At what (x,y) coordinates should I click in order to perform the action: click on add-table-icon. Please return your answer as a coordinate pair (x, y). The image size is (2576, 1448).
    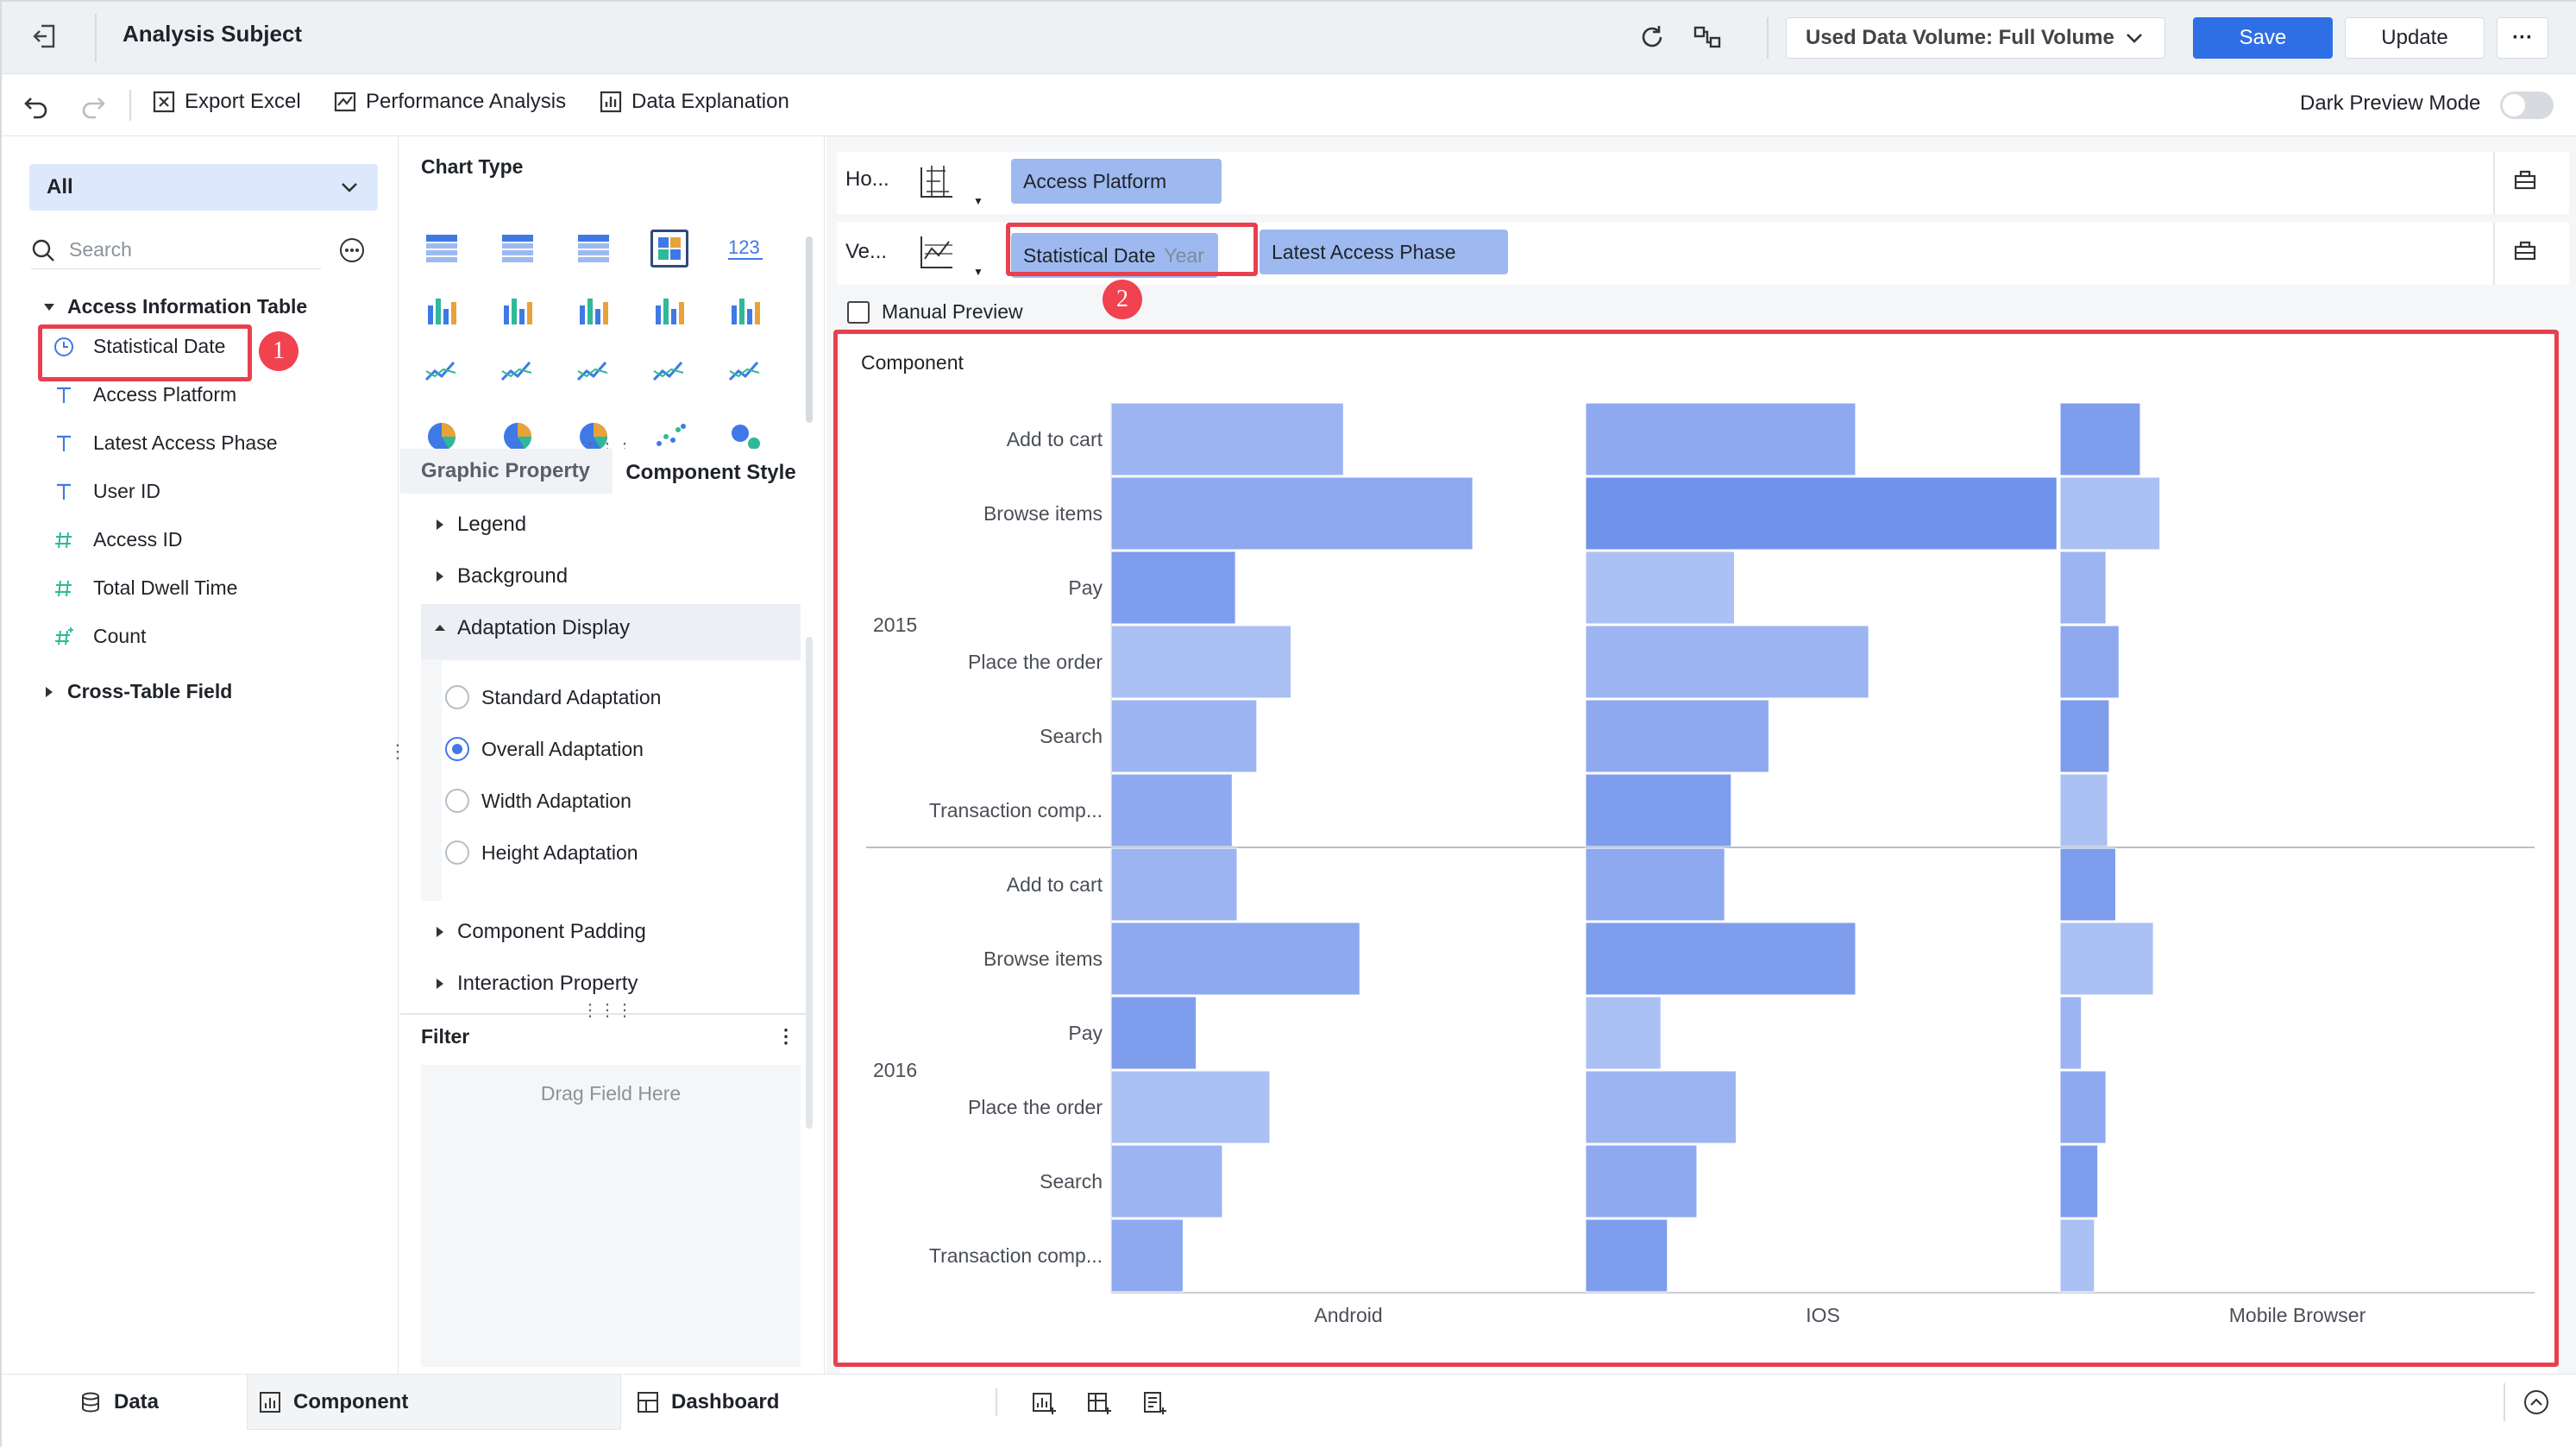
    Looking at the image, I should click on (1100, 1403).